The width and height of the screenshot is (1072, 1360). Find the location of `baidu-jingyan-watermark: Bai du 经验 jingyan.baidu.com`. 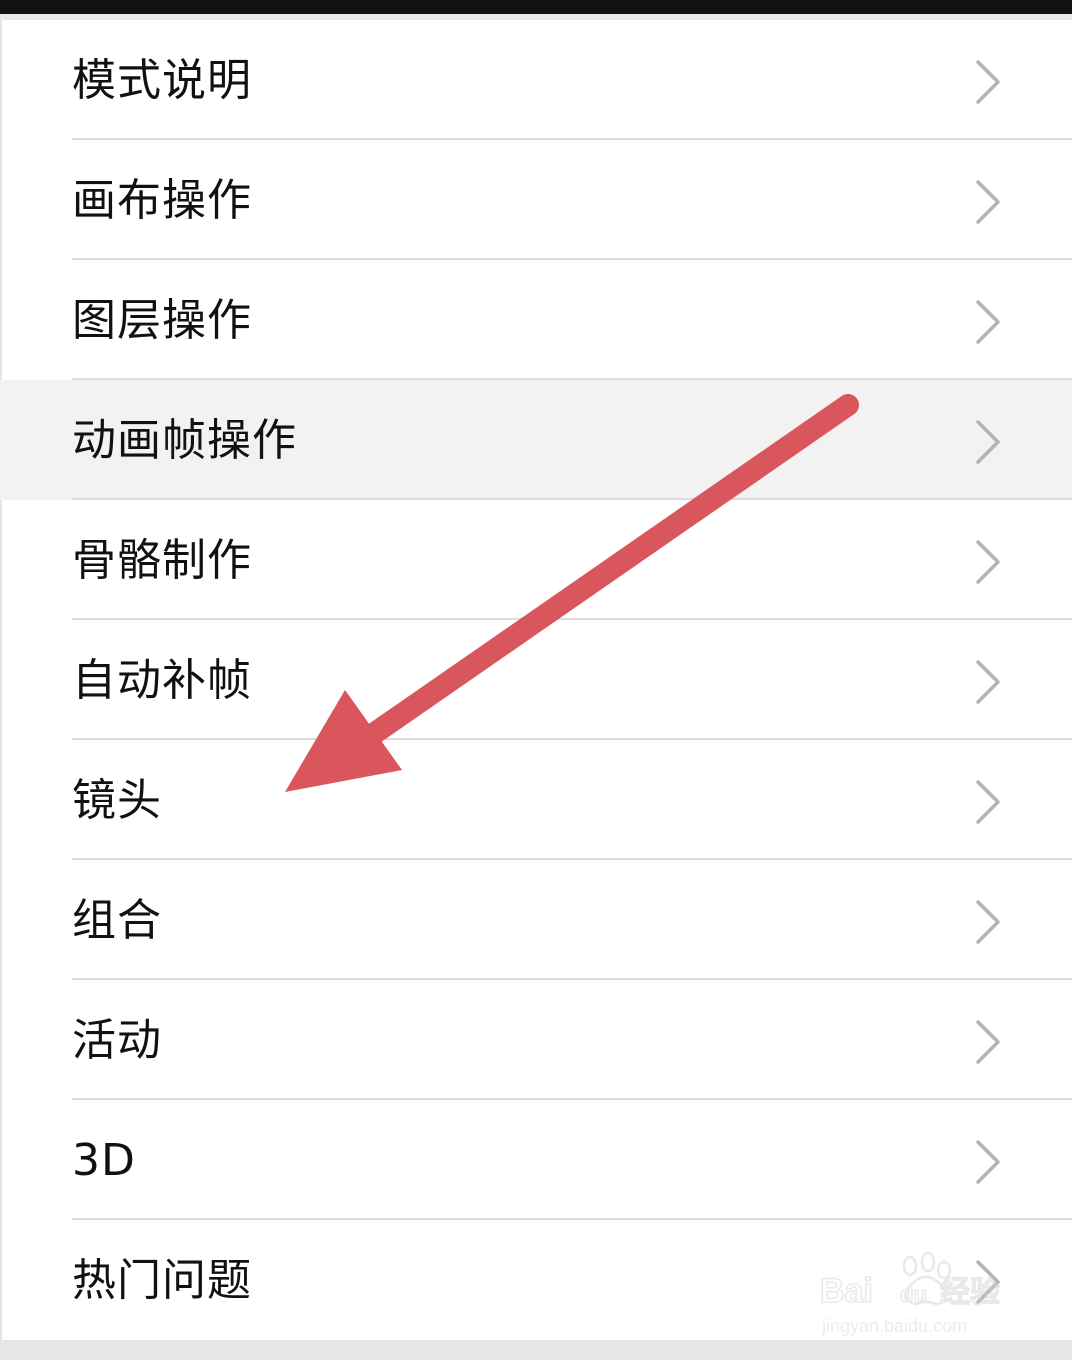

baidu-jingyan-watermark: Bai du 经验 jingyan.baidu.com is located at coordinates (910, 1293).